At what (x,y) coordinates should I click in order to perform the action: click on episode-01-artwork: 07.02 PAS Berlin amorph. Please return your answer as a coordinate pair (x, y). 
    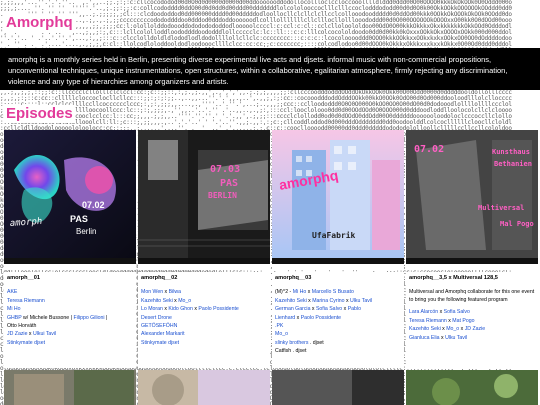
    Looking at the image, I should click on (70, 194).